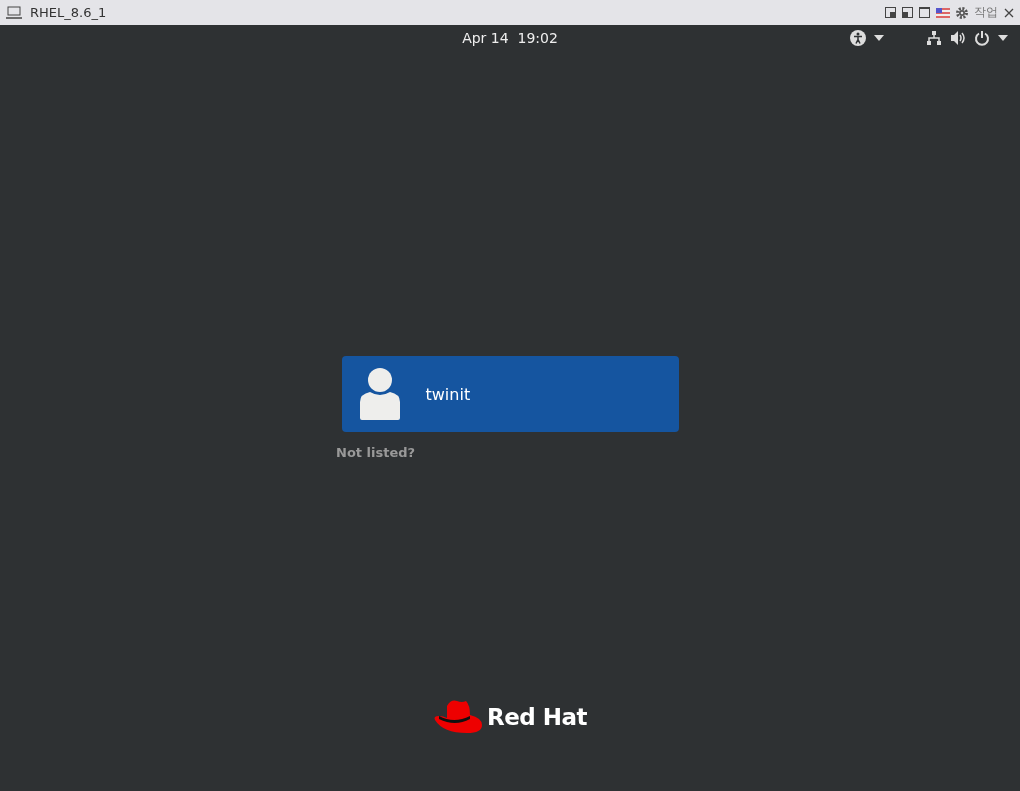  I want to click on power-icon, so click(982, 38).